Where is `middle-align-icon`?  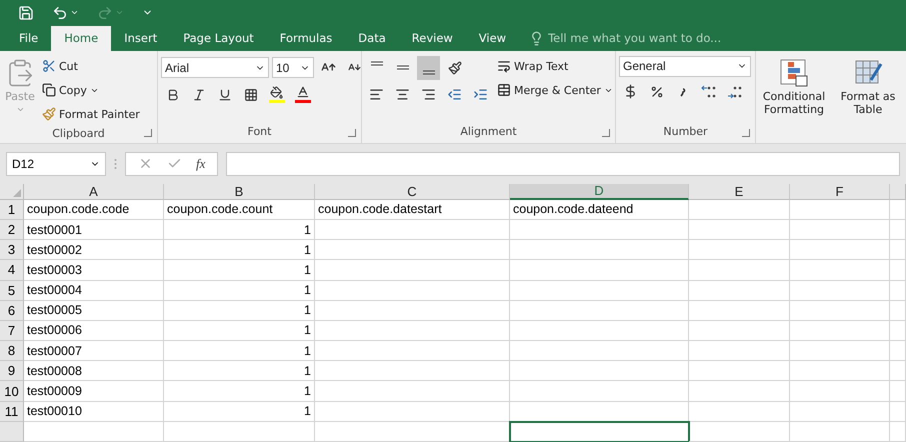 middle-align-icon is located at coordinates (403, 67).